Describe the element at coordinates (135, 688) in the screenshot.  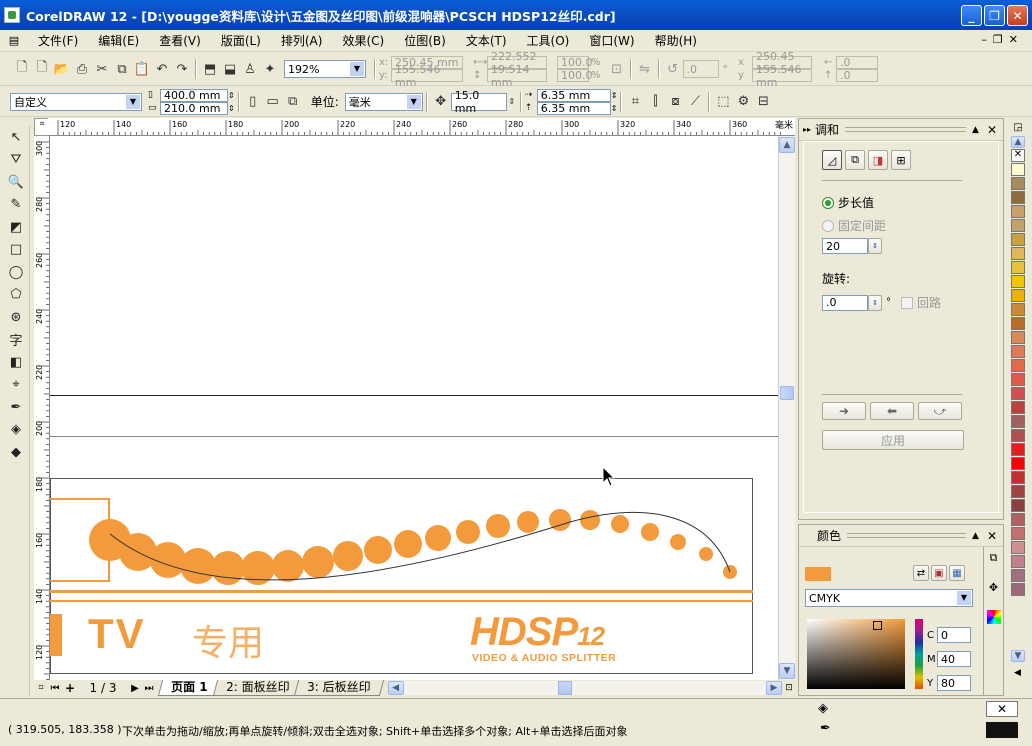
I see `next-page-icon: ▶` at that location.